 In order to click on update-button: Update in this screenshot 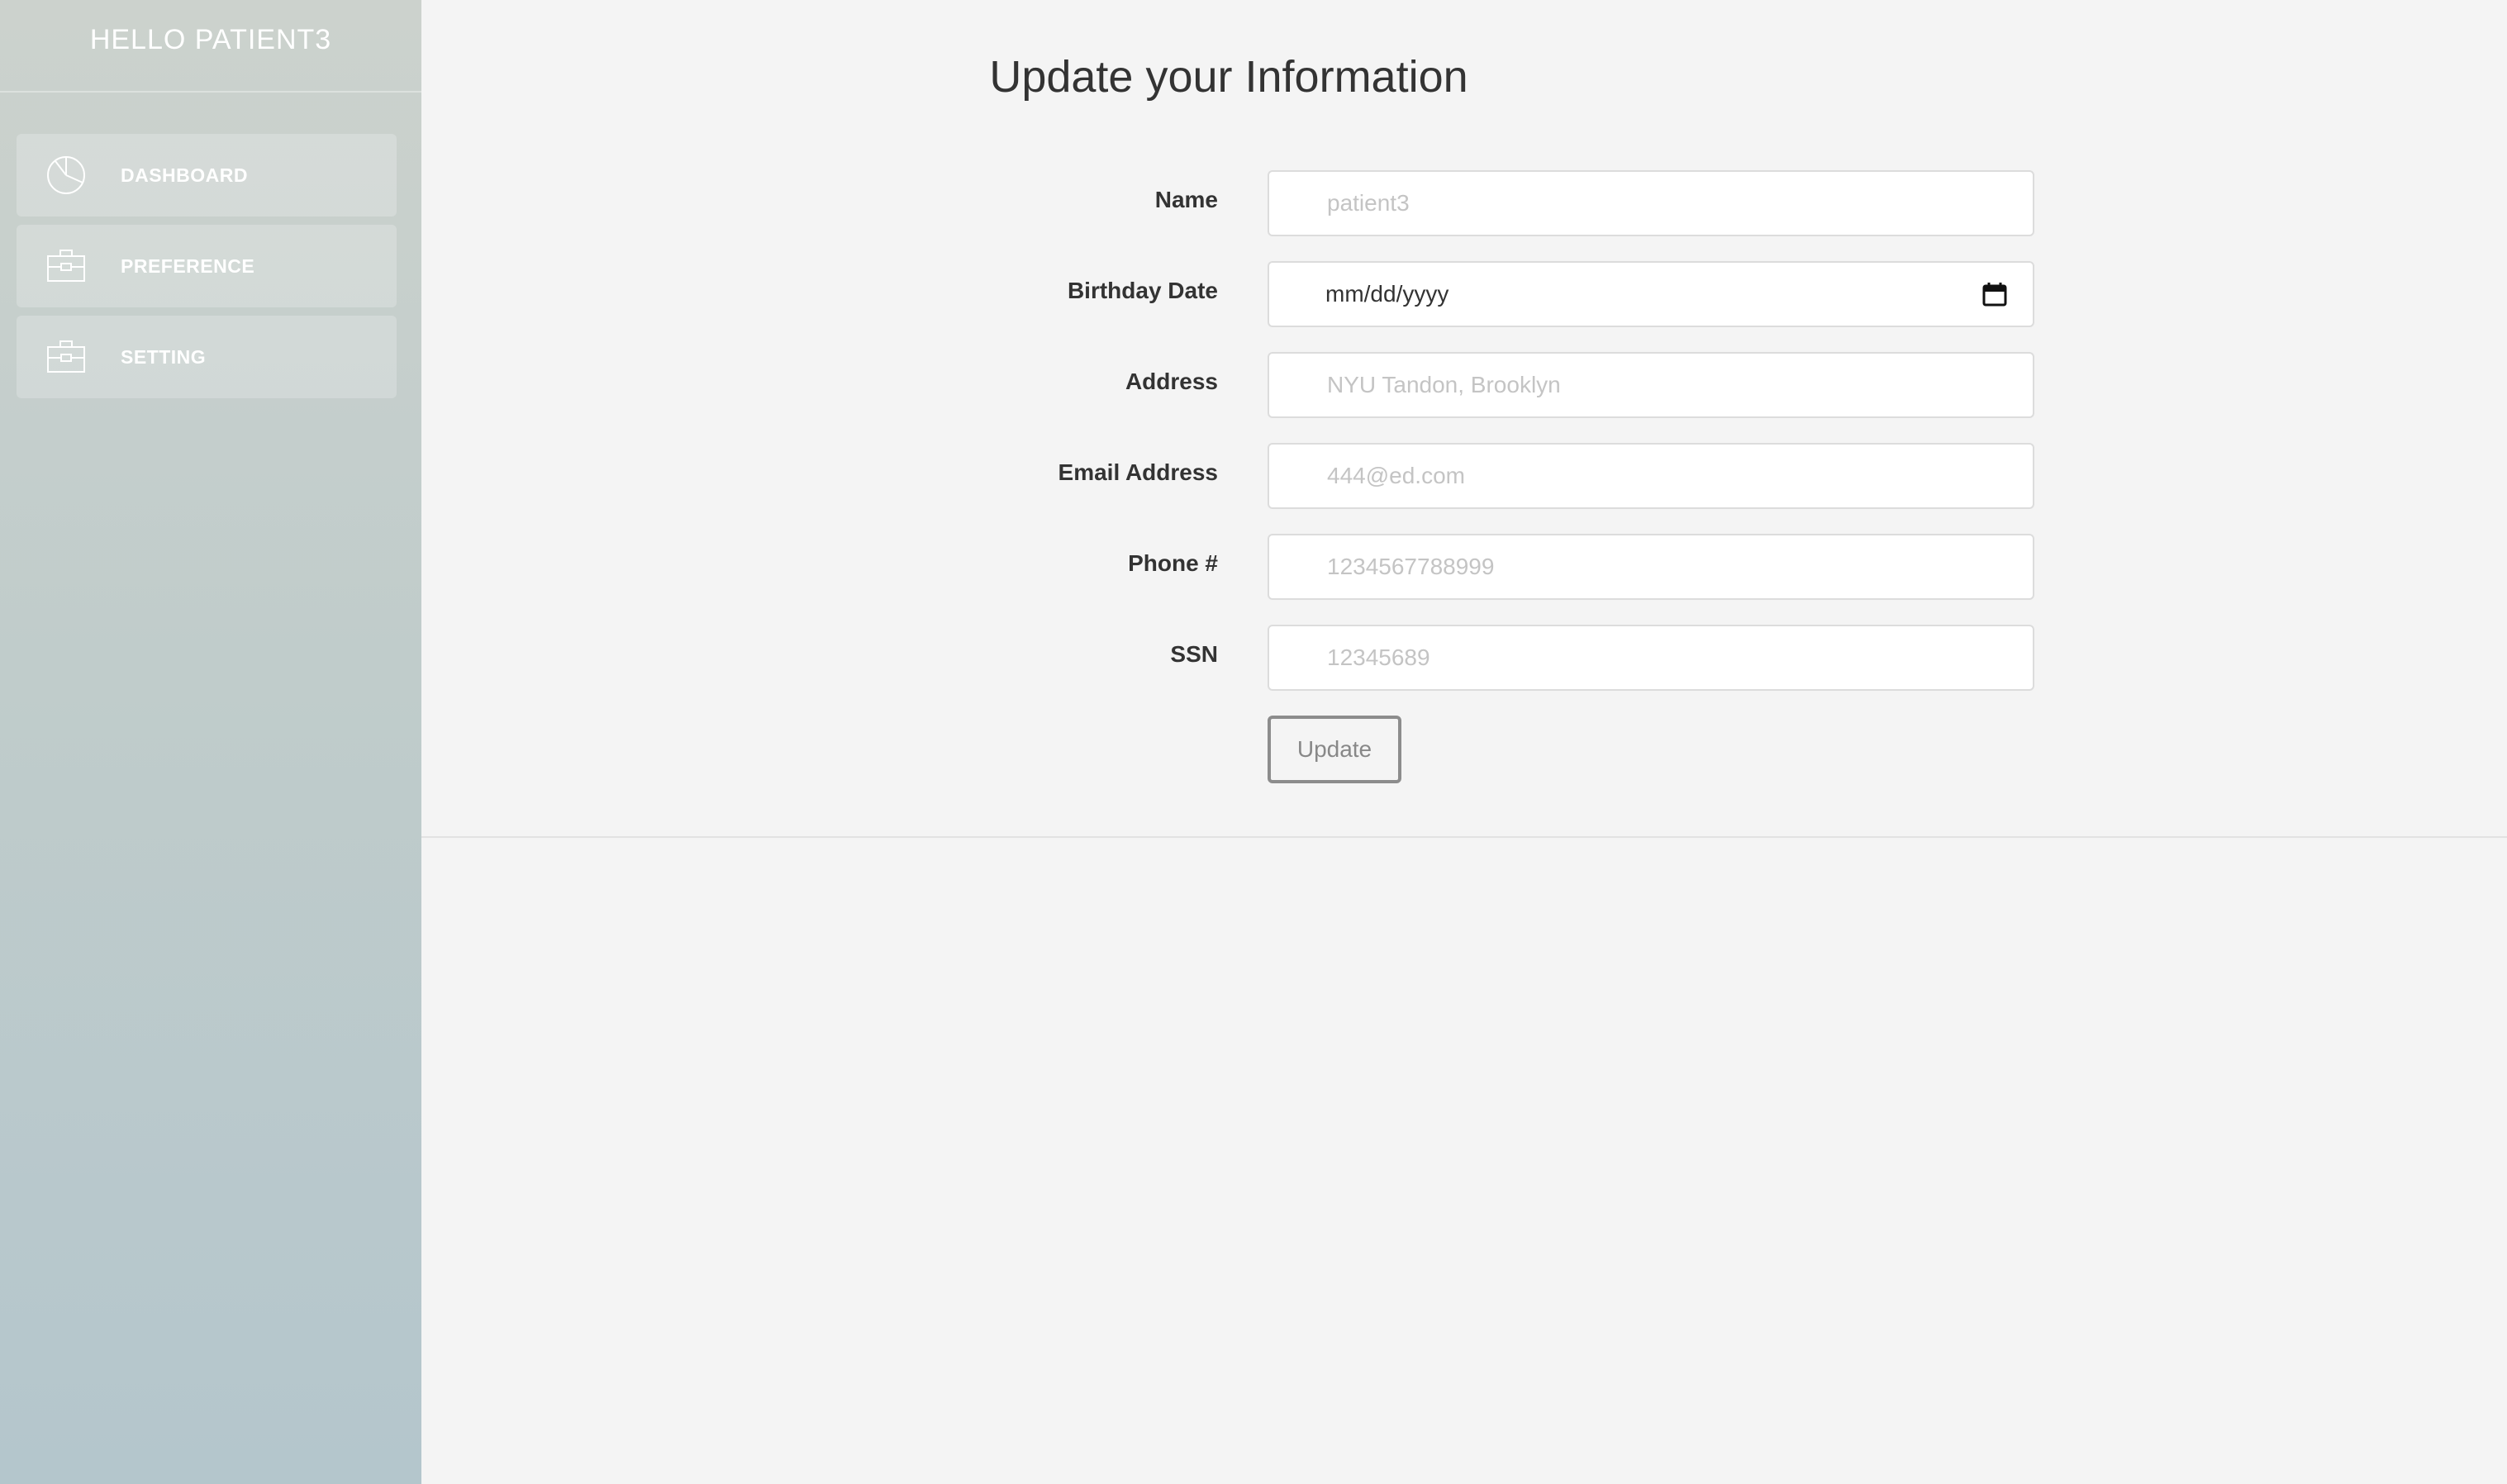, I will do `click(1334, 749)`.